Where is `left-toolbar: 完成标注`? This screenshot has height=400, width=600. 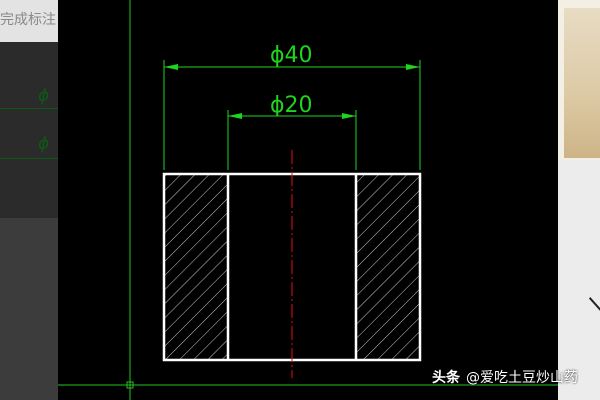 left-toolbar: 完成标注 is located at coordinates (29, 21).